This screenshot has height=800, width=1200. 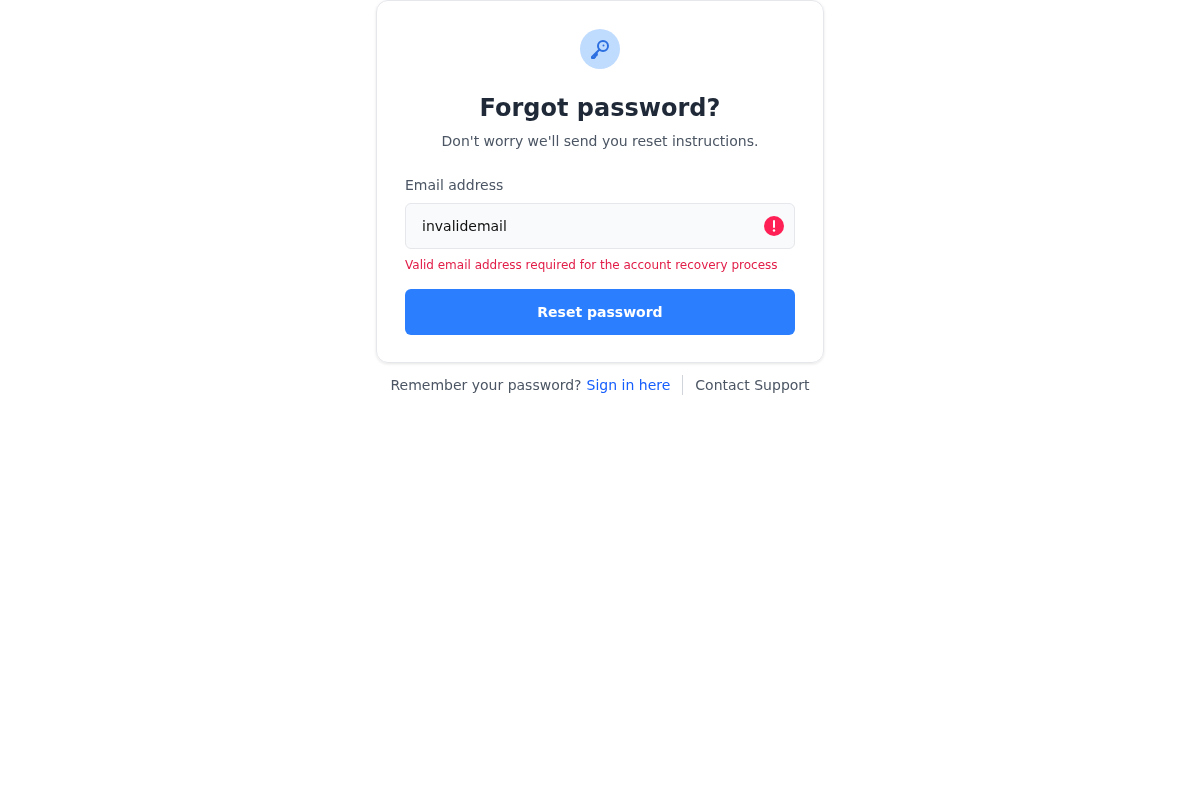 I want to click on page-title: Forgot password?, so click(x=600, y=108).